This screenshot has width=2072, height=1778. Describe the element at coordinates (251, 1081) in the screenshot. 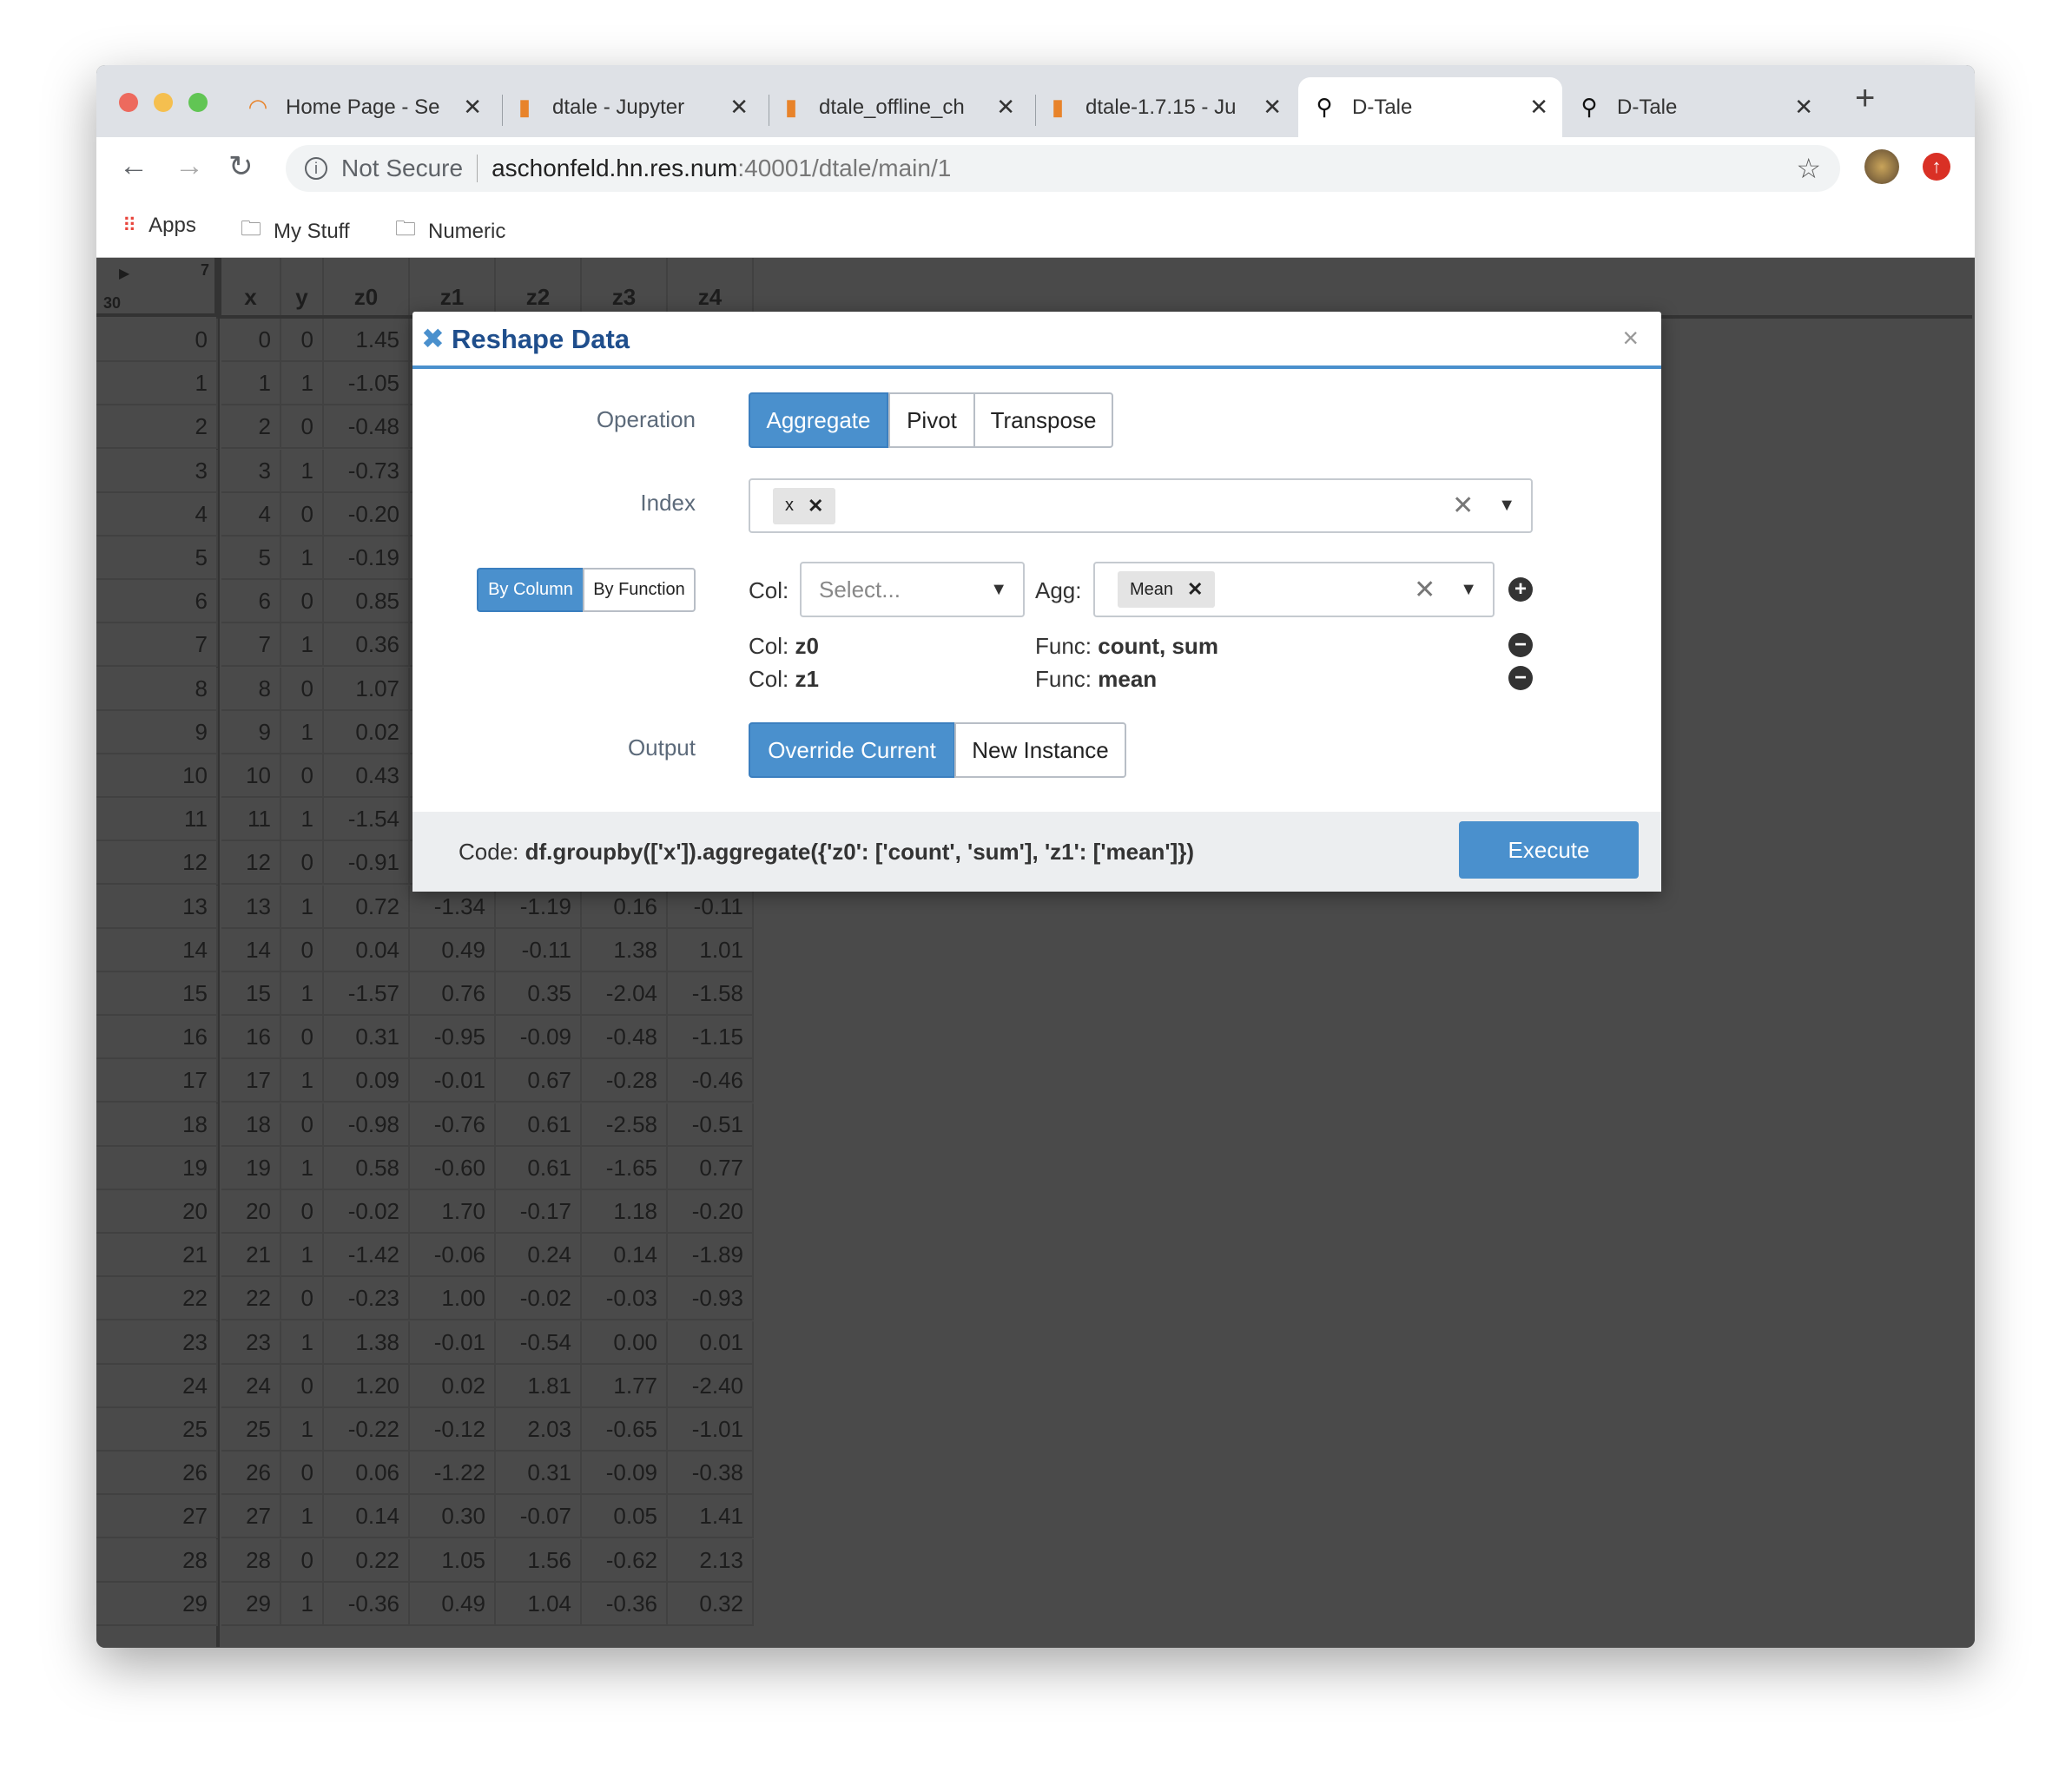

I see `grid-cell: 17` at that location.